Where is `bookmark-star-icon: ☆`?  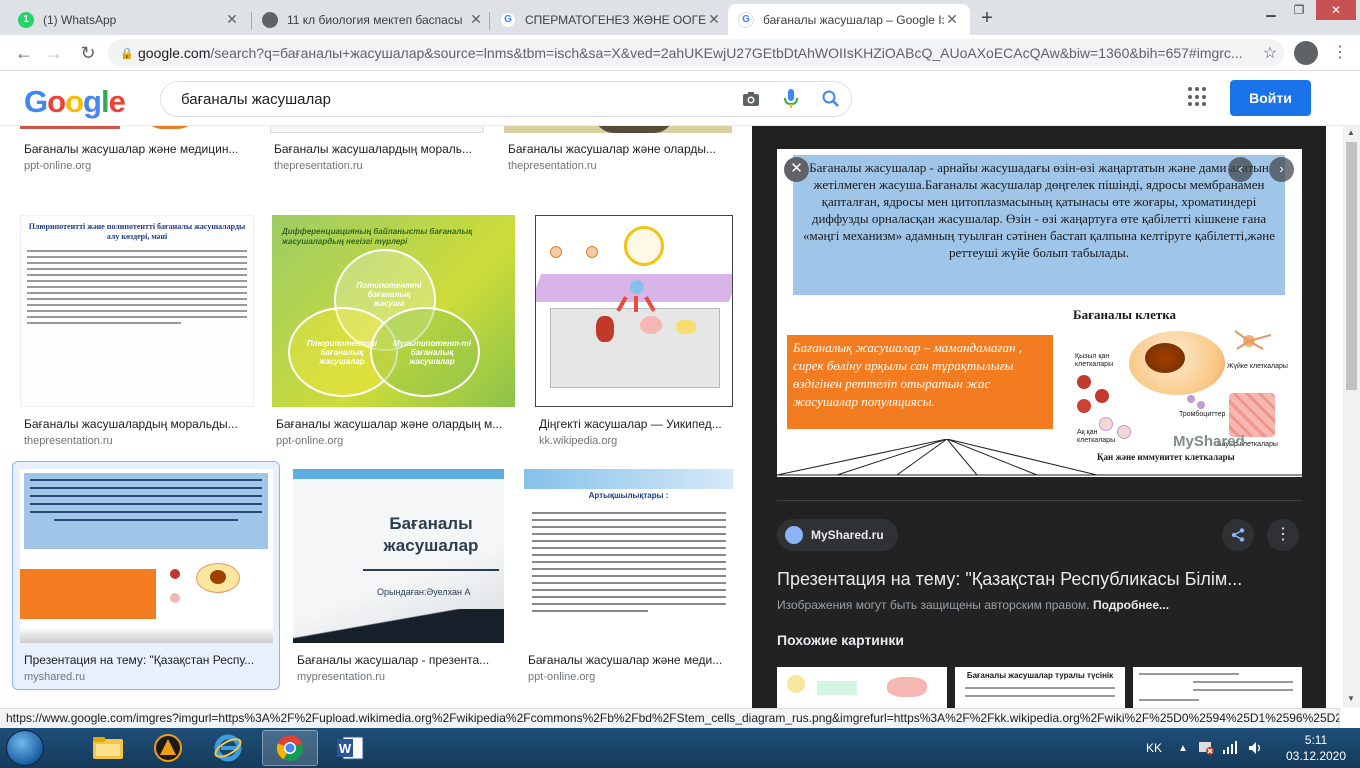 bookmark-star-icon: ☆ is located at coordinates (1270, 53).